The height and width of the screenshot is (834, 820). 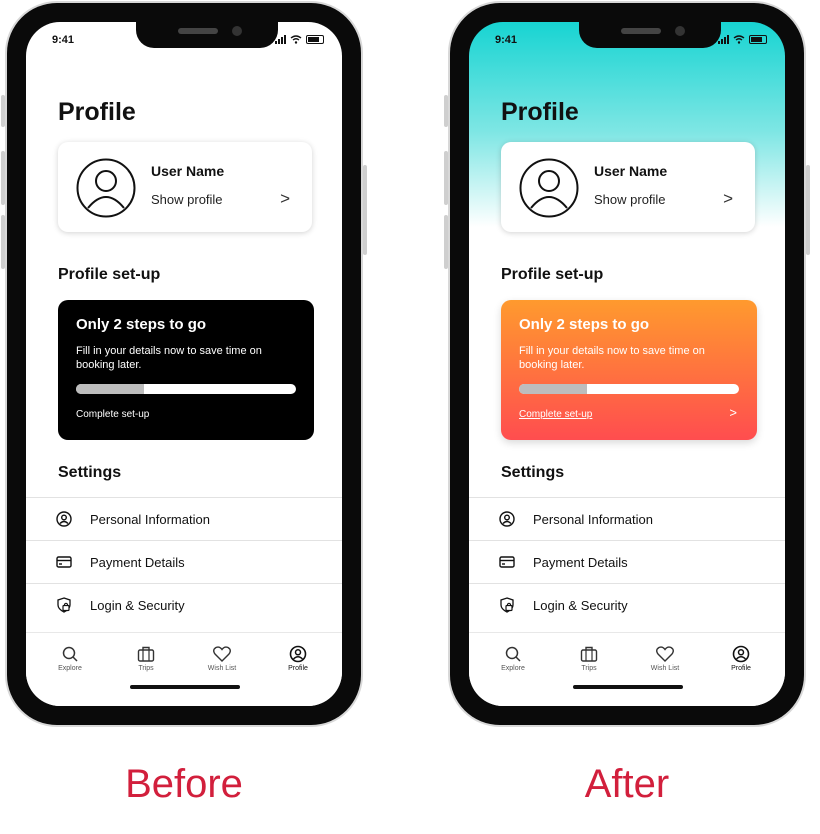 I want to click on setup-chevron-icon: >, so click(x=733, y=412).